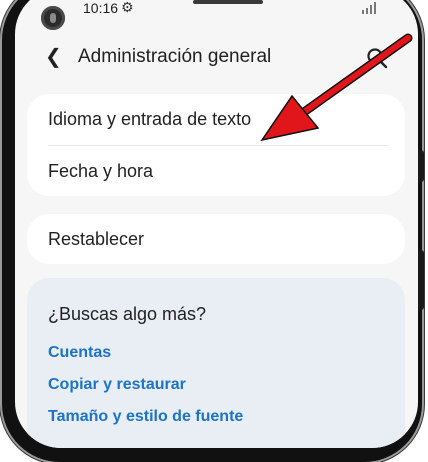 Image resolution: width=428 pixels, height=462 pixels. What do you see at coordinates (117, 385) in the screenshot?
I see `link-copiar-restaurar: Copiar y restaurar` at bounding box center [117, 385].